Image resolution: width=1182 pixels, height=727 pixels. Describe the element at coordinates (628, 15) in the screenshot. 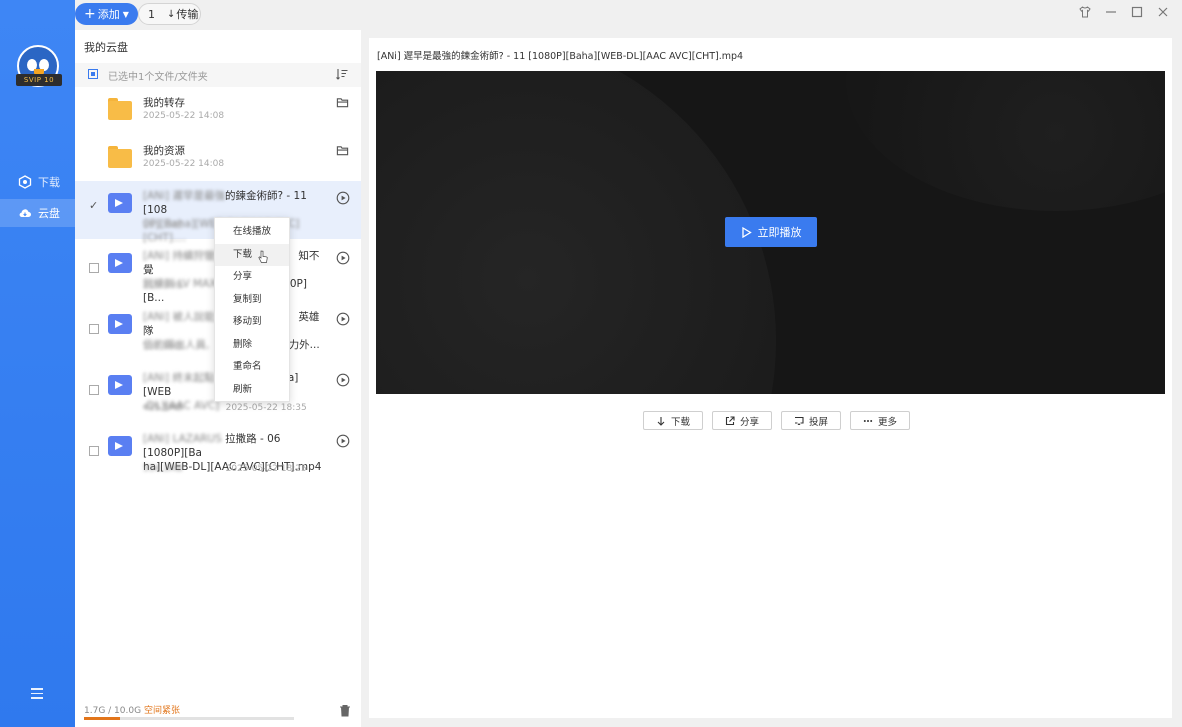

I see `topbar: + 添加 ▼ 1 ↓ 传输` at that location.